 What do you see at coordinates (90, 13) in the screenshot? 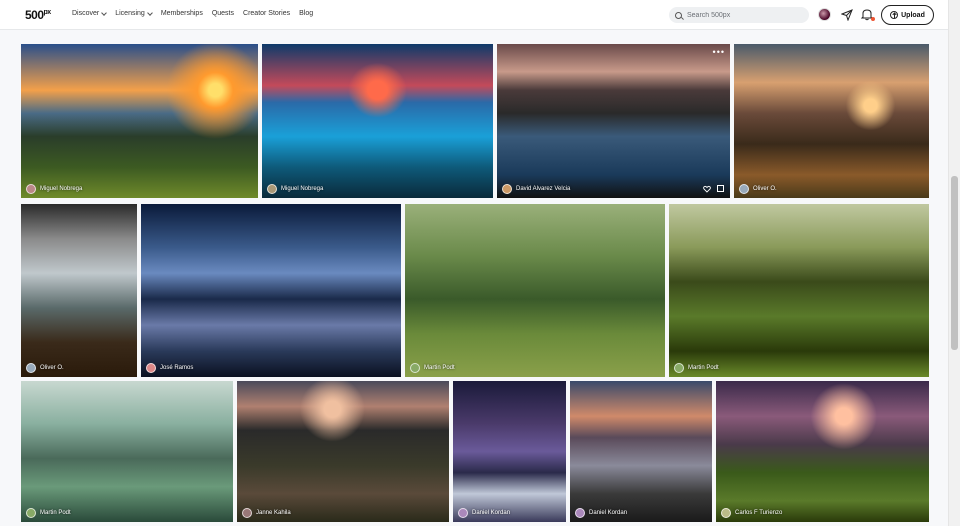
I see `menu-discover: Discover` at bounding box center [90, 13].